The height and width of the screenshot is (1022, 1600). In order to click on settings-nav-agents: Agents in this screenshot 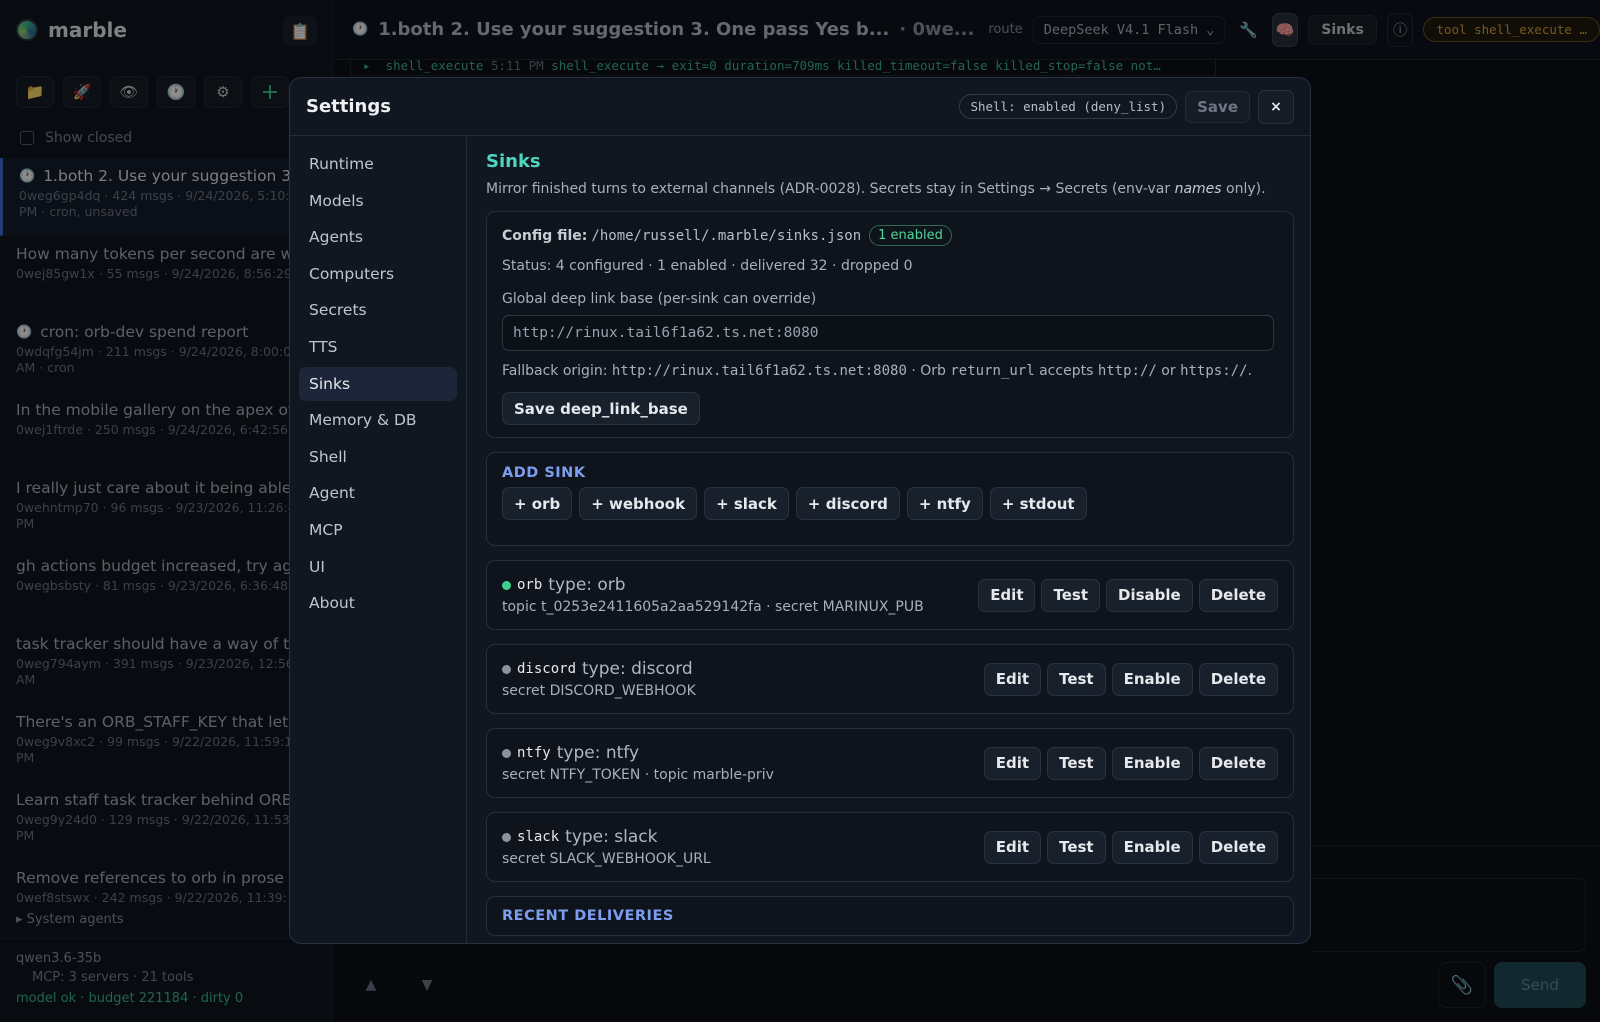, I will do `click(378, 237)`.